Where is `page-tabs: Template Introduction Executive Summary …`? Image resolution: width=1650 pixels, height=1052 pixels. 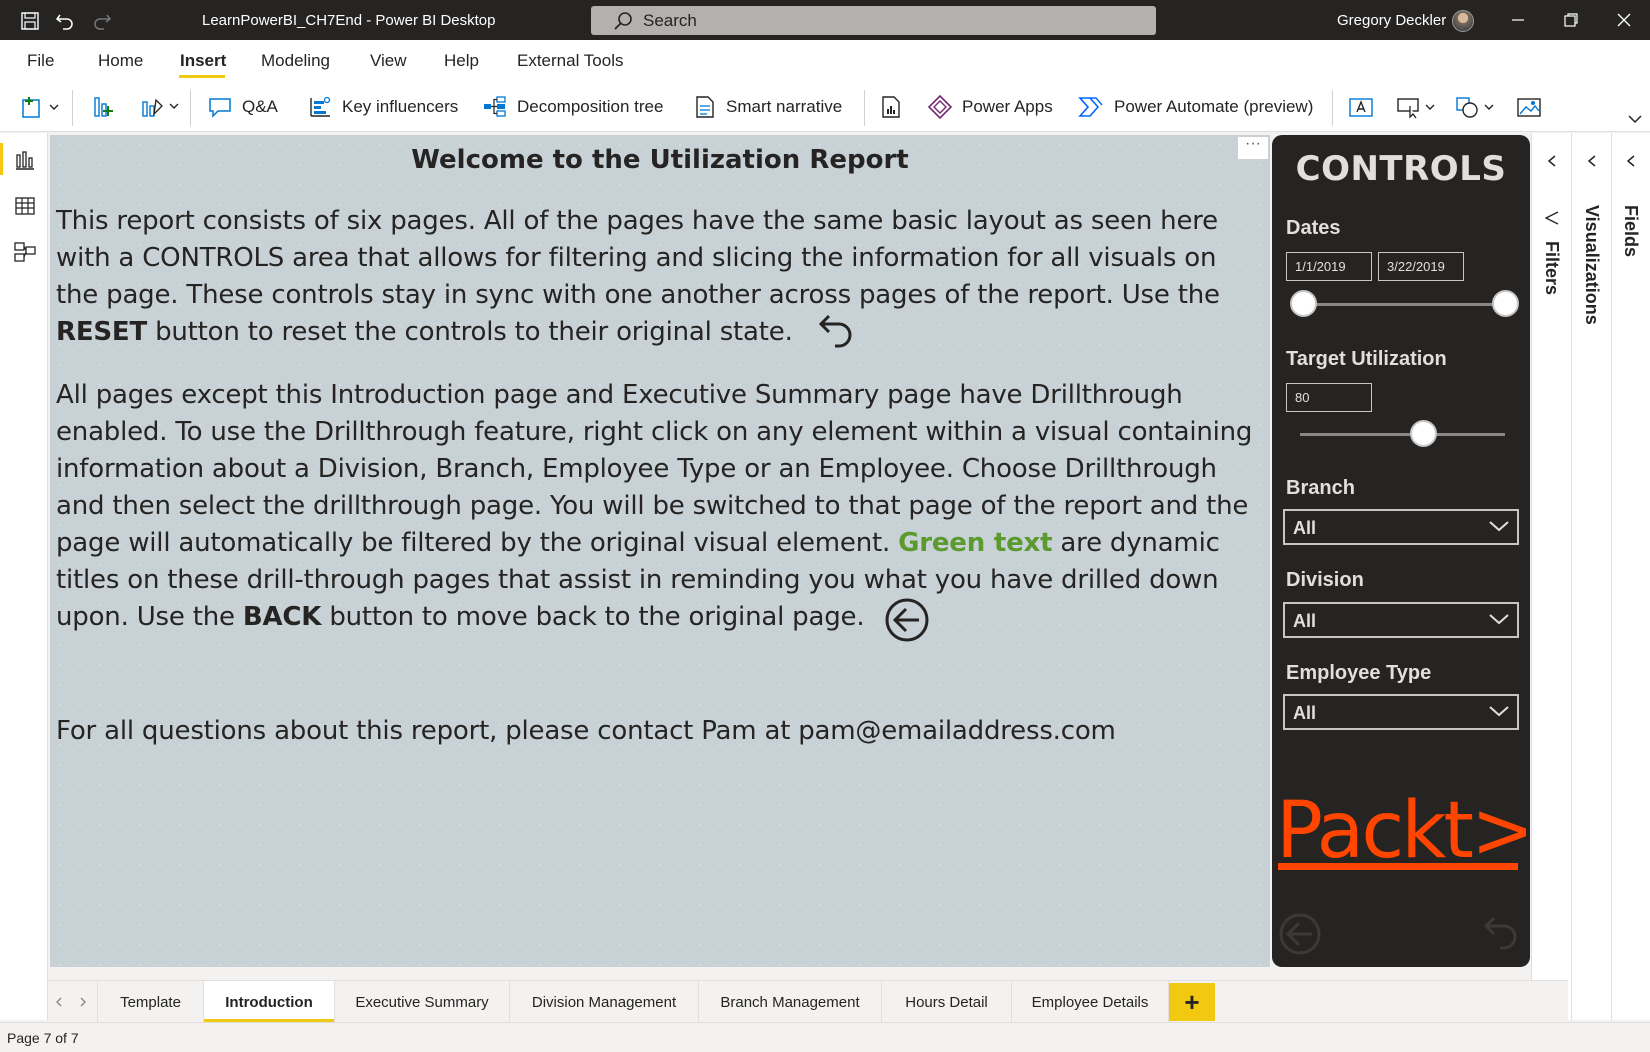
page-tabs: Template Introduction Executive Summary … is located at coordinates (808, 1001).